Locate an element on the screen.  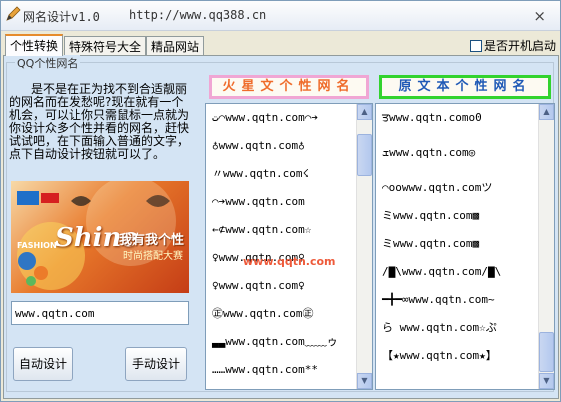
list-item: ━╋━∞www.qqtn.com~ is located at coordinates (465, 300).